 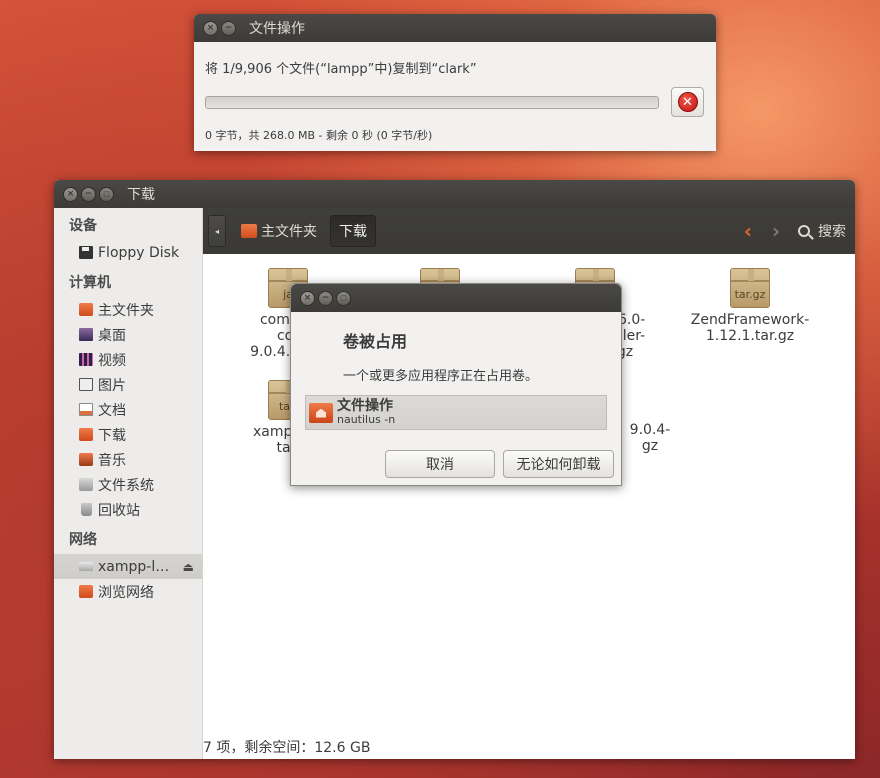 What do you see at coordinates (456, 298) in the screenshot?
I see `dialog-titlebar: × − □` at bounding box center [456, 298].